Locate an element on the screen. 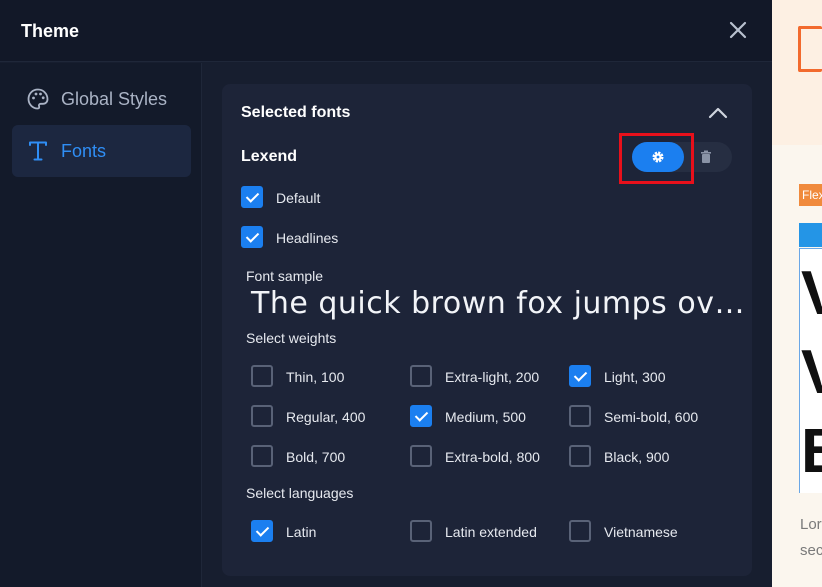 The image size is (822, 587). weight-checkbox-black is located at coordinates (580, 456).